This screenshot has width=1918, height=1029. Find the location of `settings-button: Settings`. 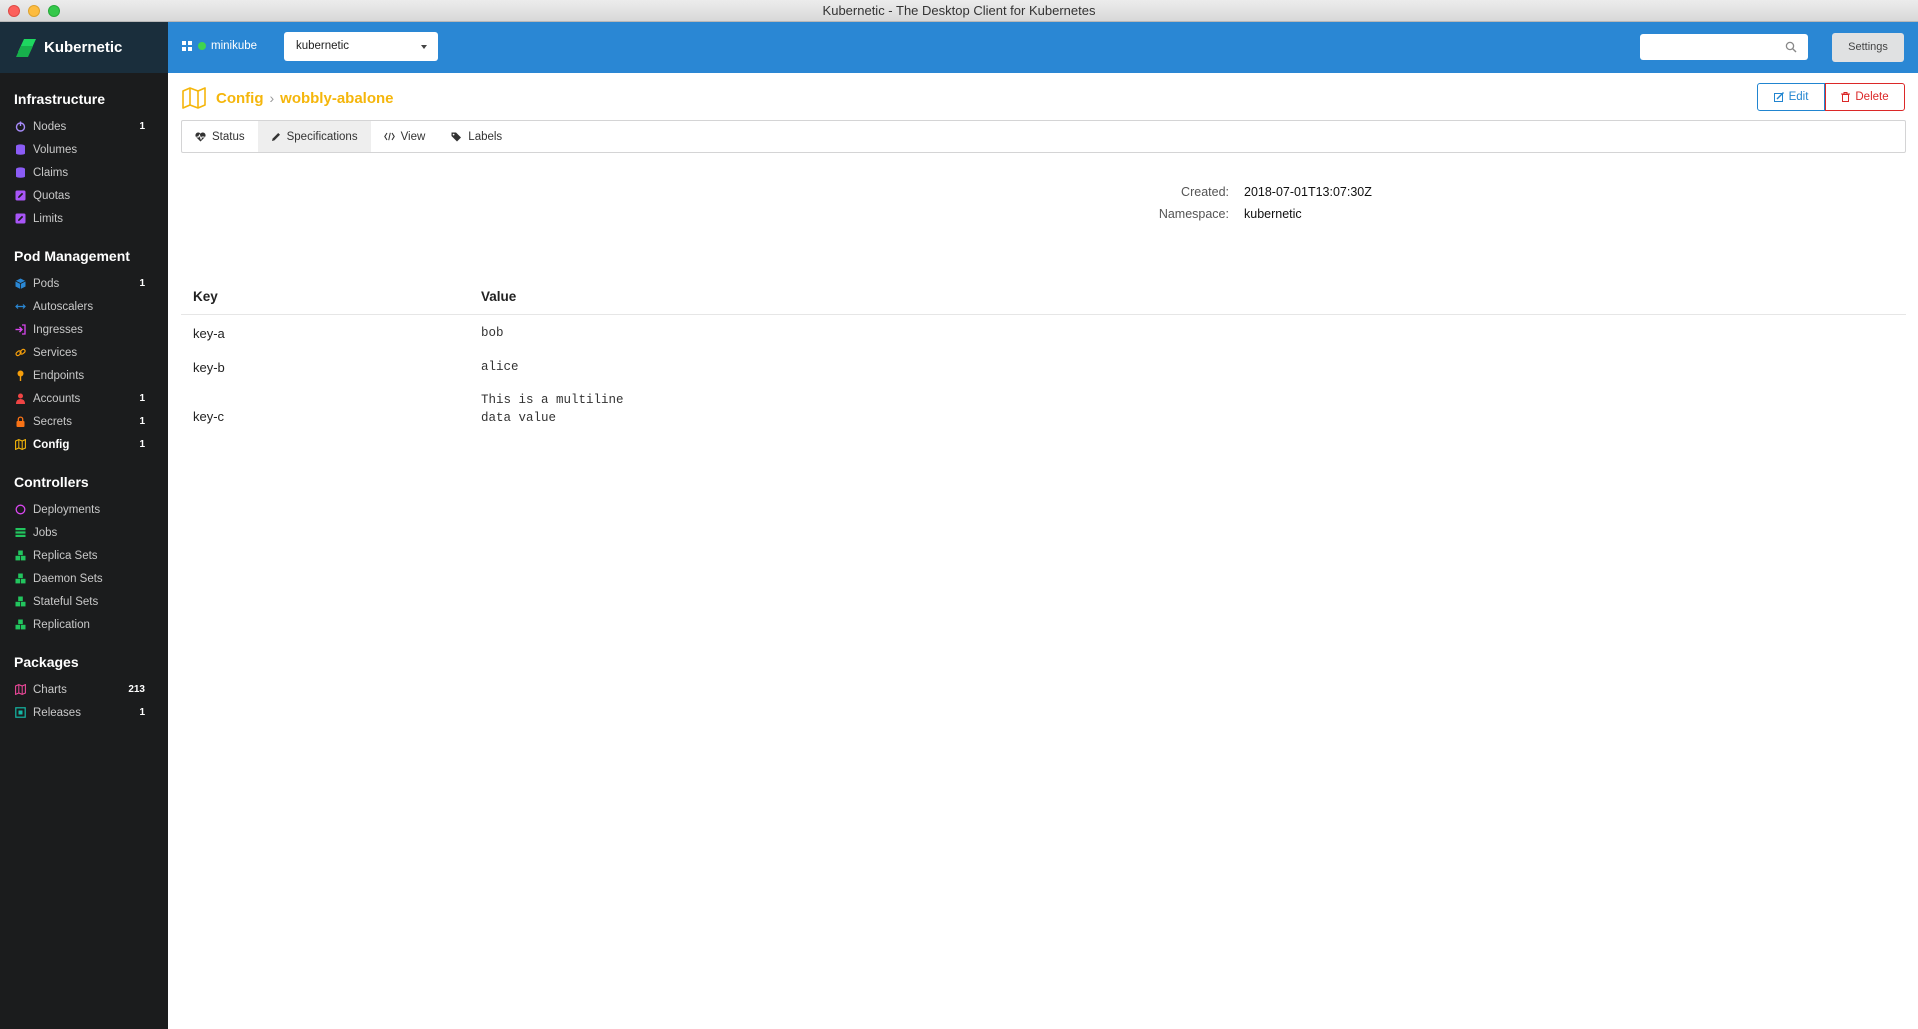

settings-button: Settings is located at coordinates (1868, 47).